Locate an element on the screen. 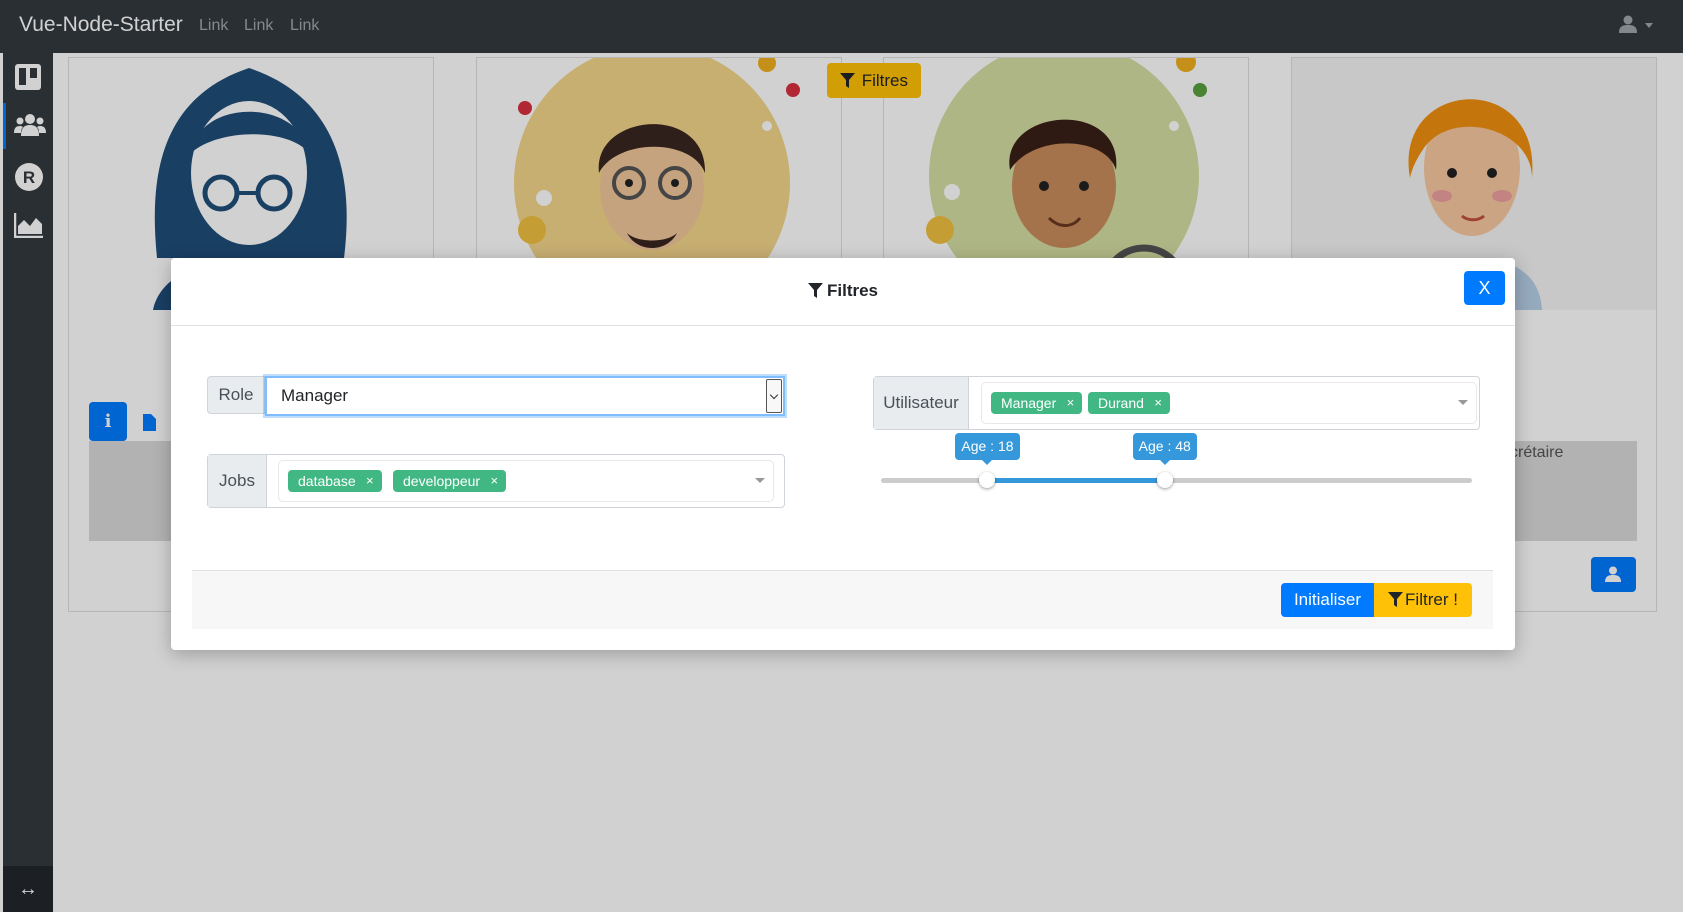  apply-filter-button: Filtrer ! is located at coordinates (1423, 600).